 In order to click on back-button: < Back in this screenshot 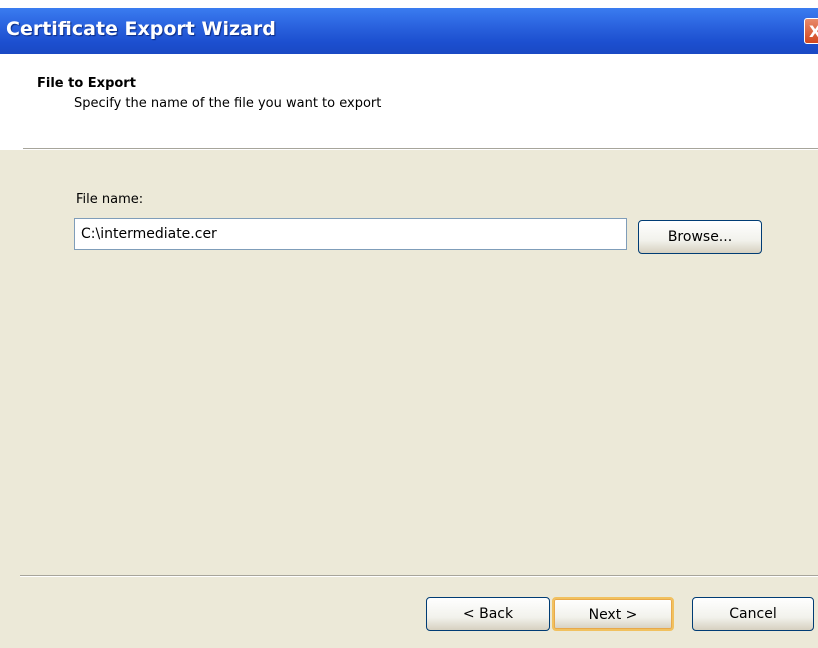, I will do `click(488, 614)`.